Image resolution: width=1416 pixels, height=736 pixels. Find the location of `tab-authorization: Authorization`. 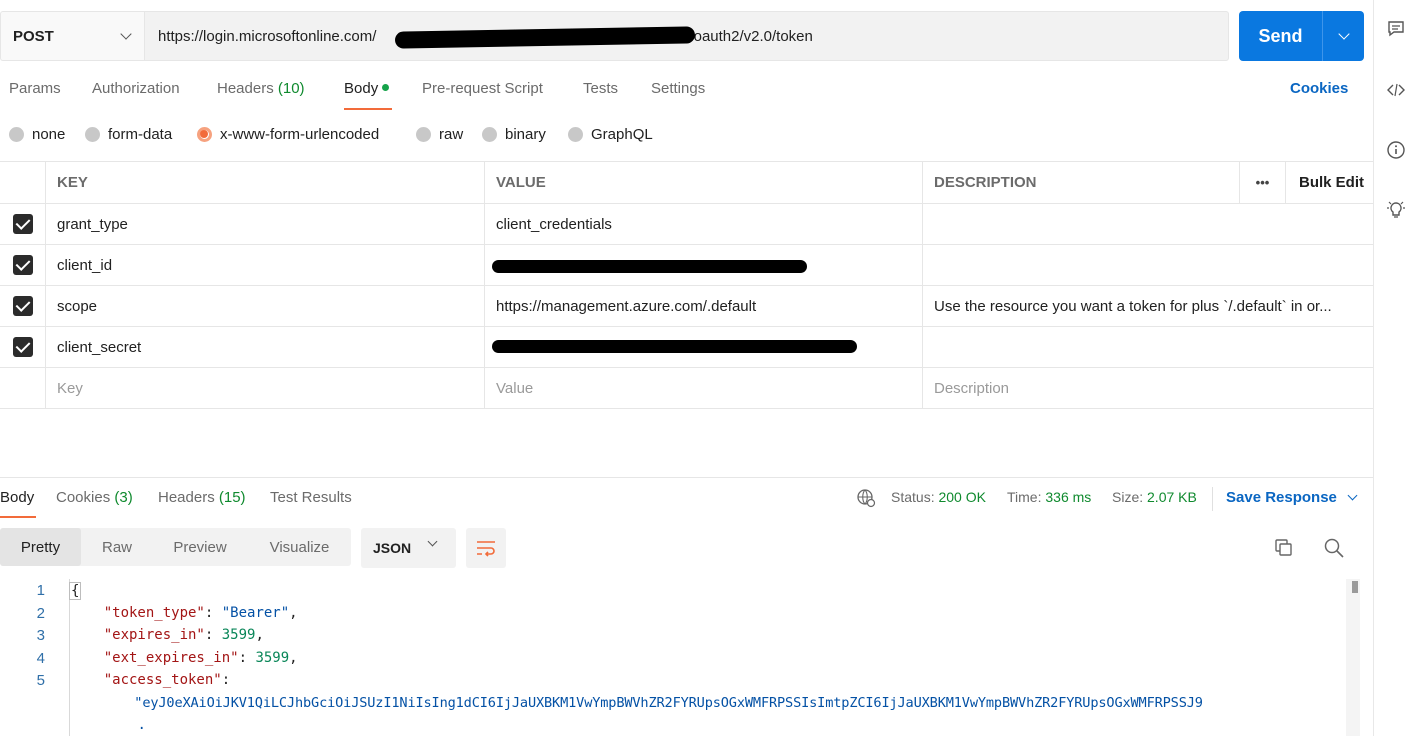

tab-authorization: Authorization is located at coordinates (136, 88).